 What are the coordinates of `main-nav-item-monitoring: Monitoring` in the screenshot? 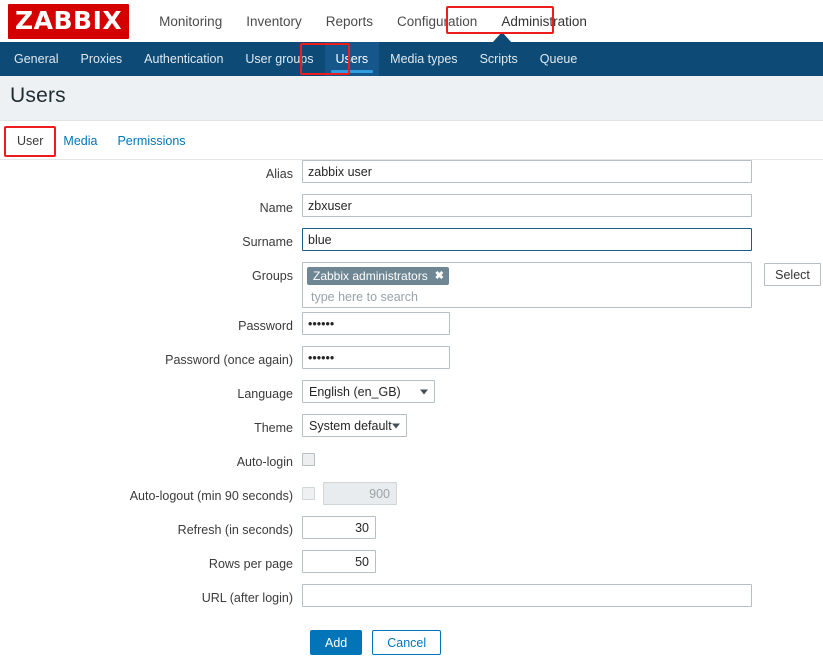 It's located at (190, 21).